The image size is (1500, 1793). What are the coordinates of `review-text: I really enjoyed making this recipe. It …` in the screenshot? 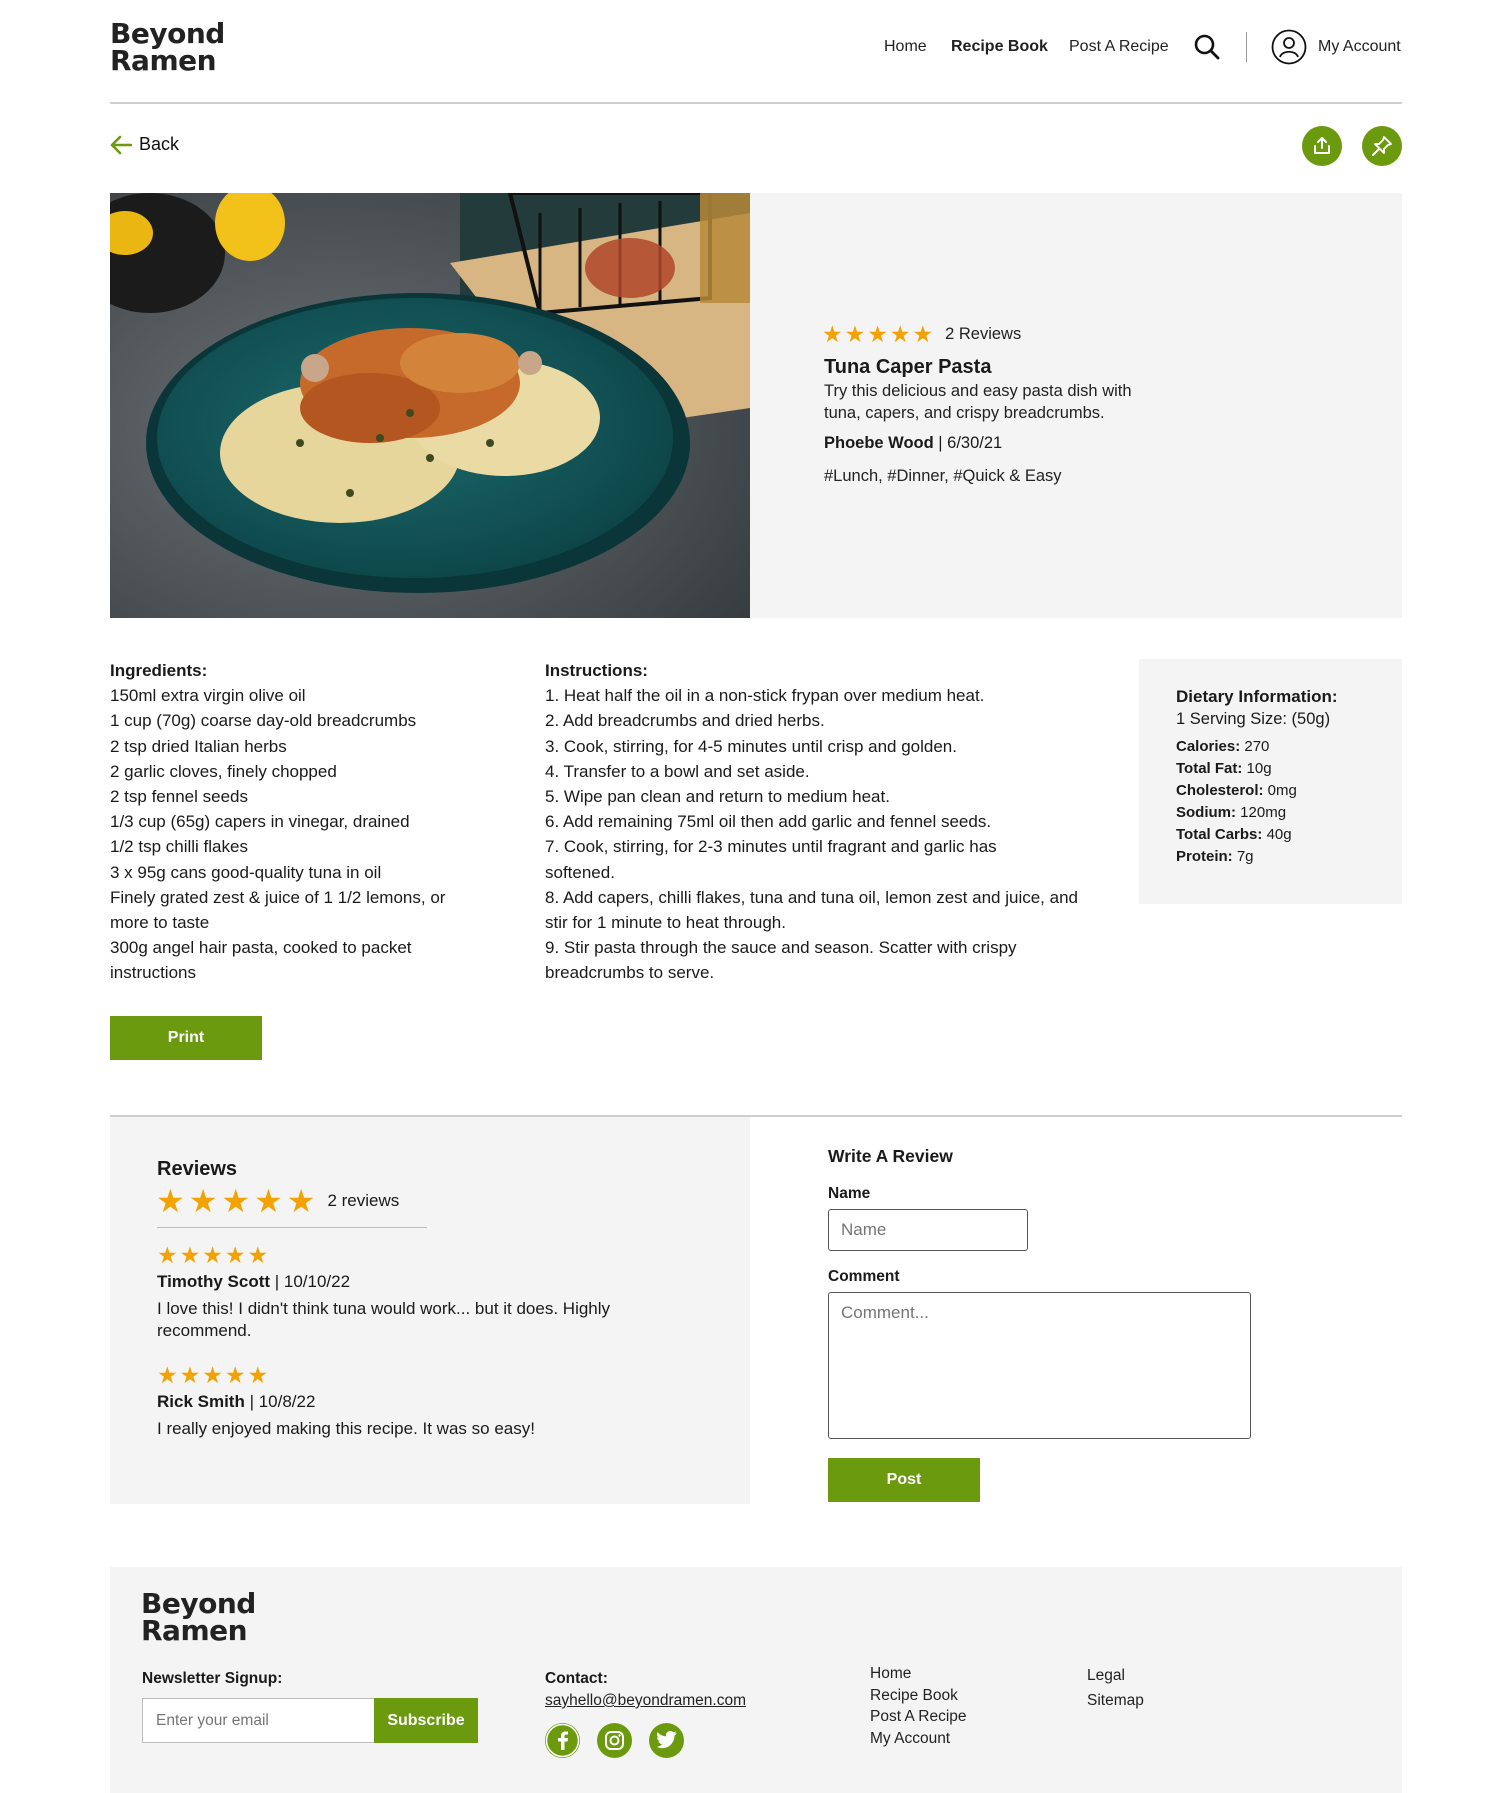 It's located at (437, 1429).